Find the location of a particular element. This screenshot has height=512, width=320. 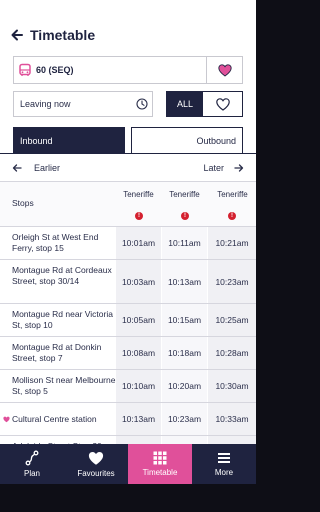

favourite-stop-icon is located at coordinates (6, 419).